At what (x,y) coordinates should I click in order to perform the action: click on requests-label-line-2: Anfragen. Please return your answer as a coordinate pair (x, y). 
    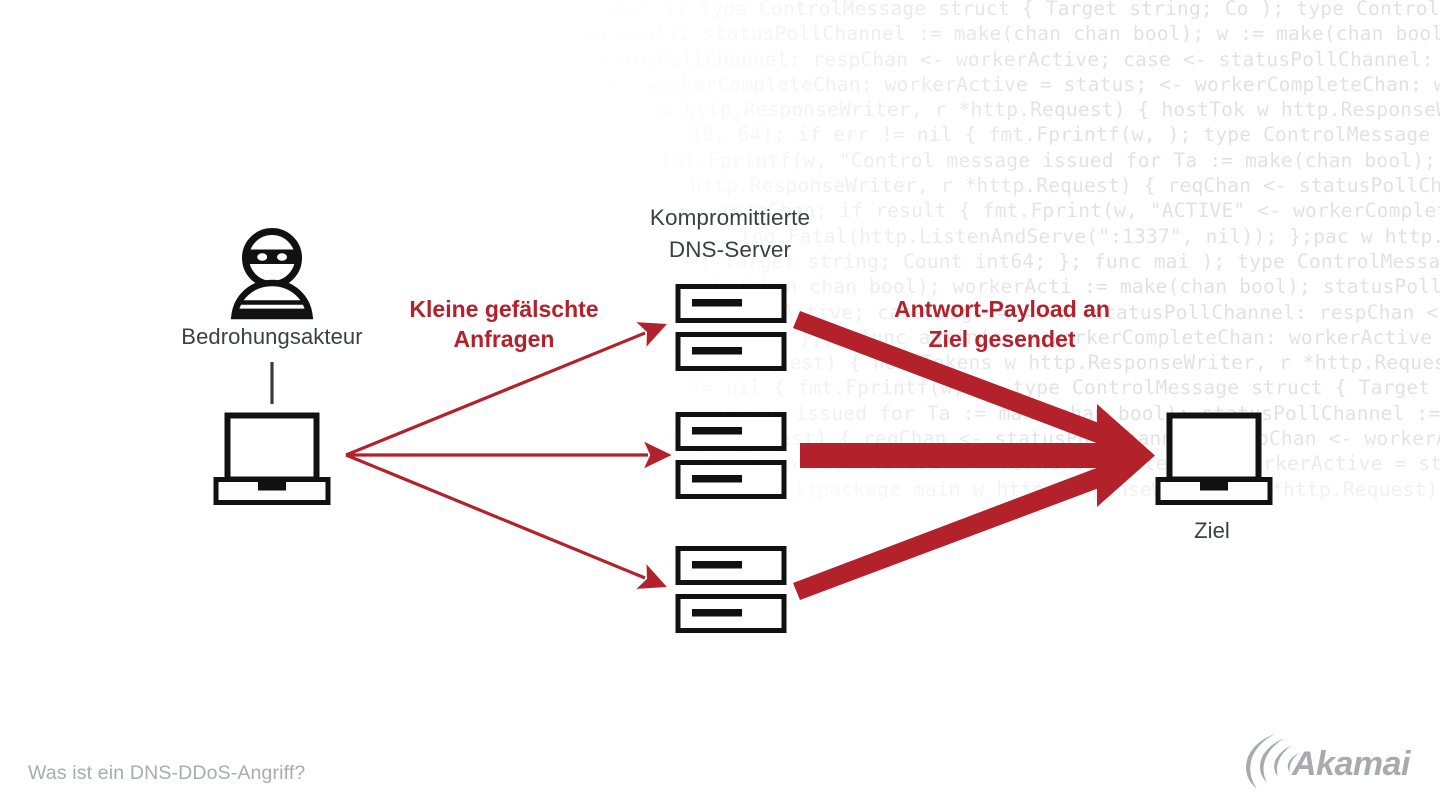
    Looking at the image, I should click on (504, 339).